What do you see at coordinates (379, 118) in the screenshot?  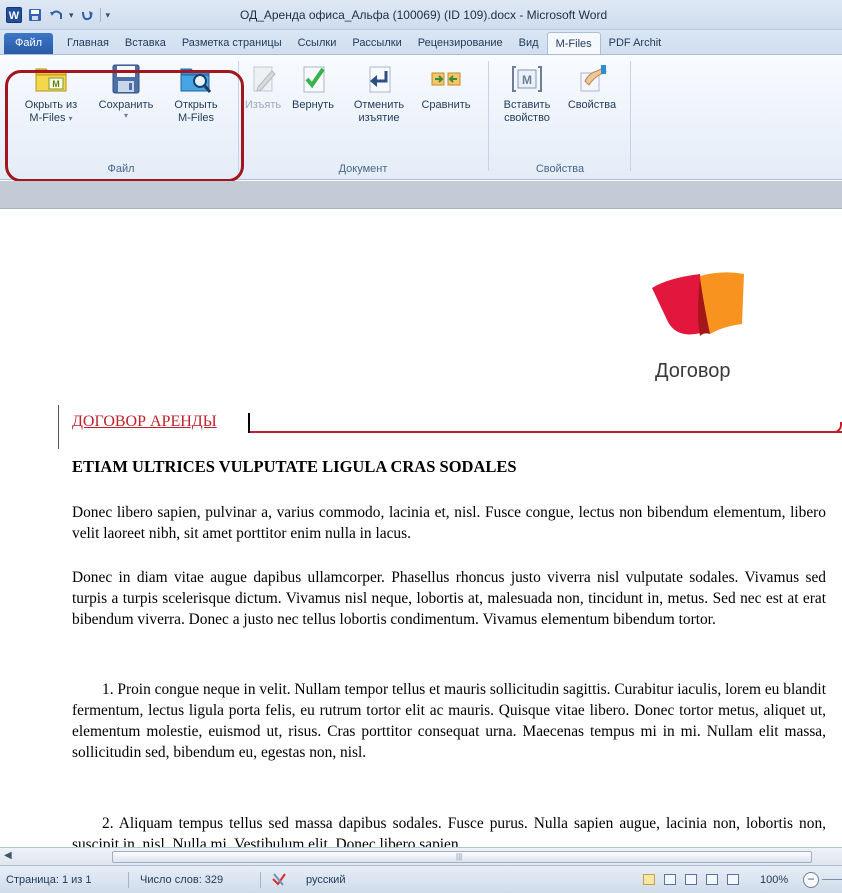 I see `undo-checkout-label-2: изъятие` at bounding box center [379, 118].